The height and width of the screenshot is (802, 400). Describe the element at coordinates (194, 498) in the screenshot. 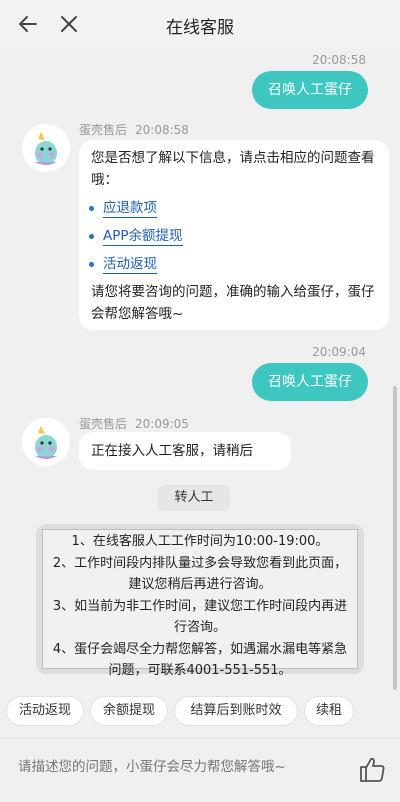

I see `transfer-to-human-button: 转人工` at that location.